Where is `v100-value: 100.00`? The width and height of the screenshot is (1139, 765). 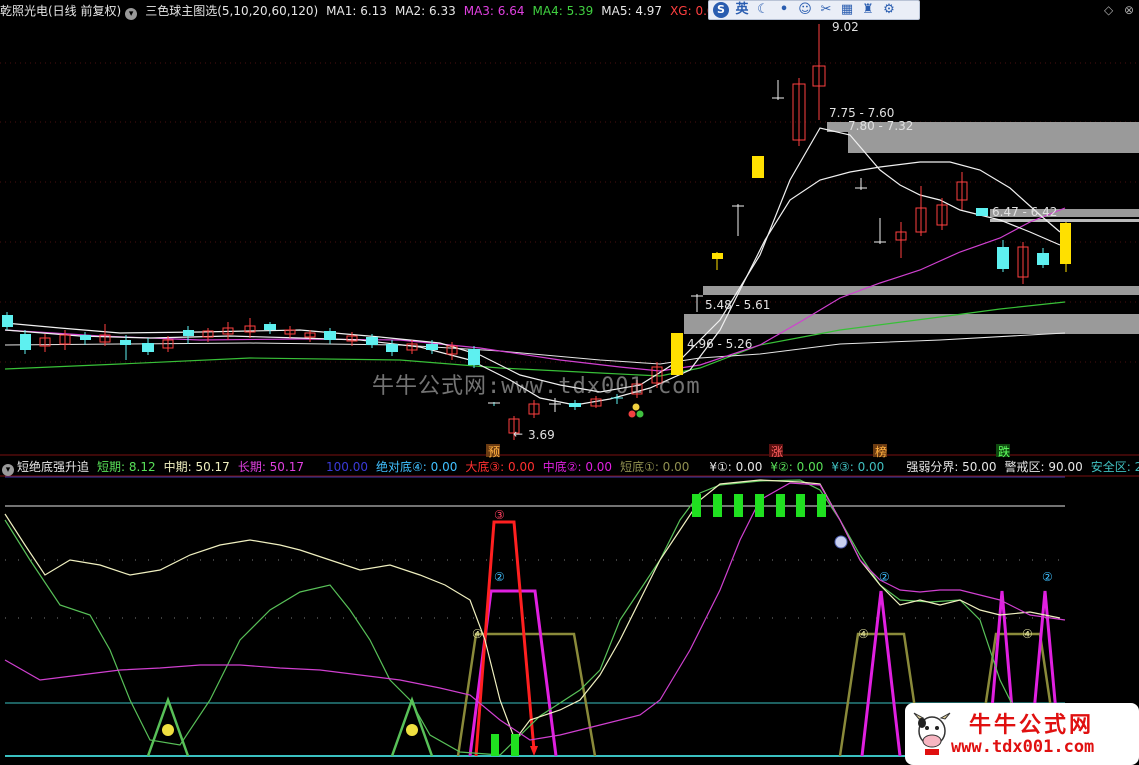
v100-value: 100.00 is located at coordinates (347, 467).